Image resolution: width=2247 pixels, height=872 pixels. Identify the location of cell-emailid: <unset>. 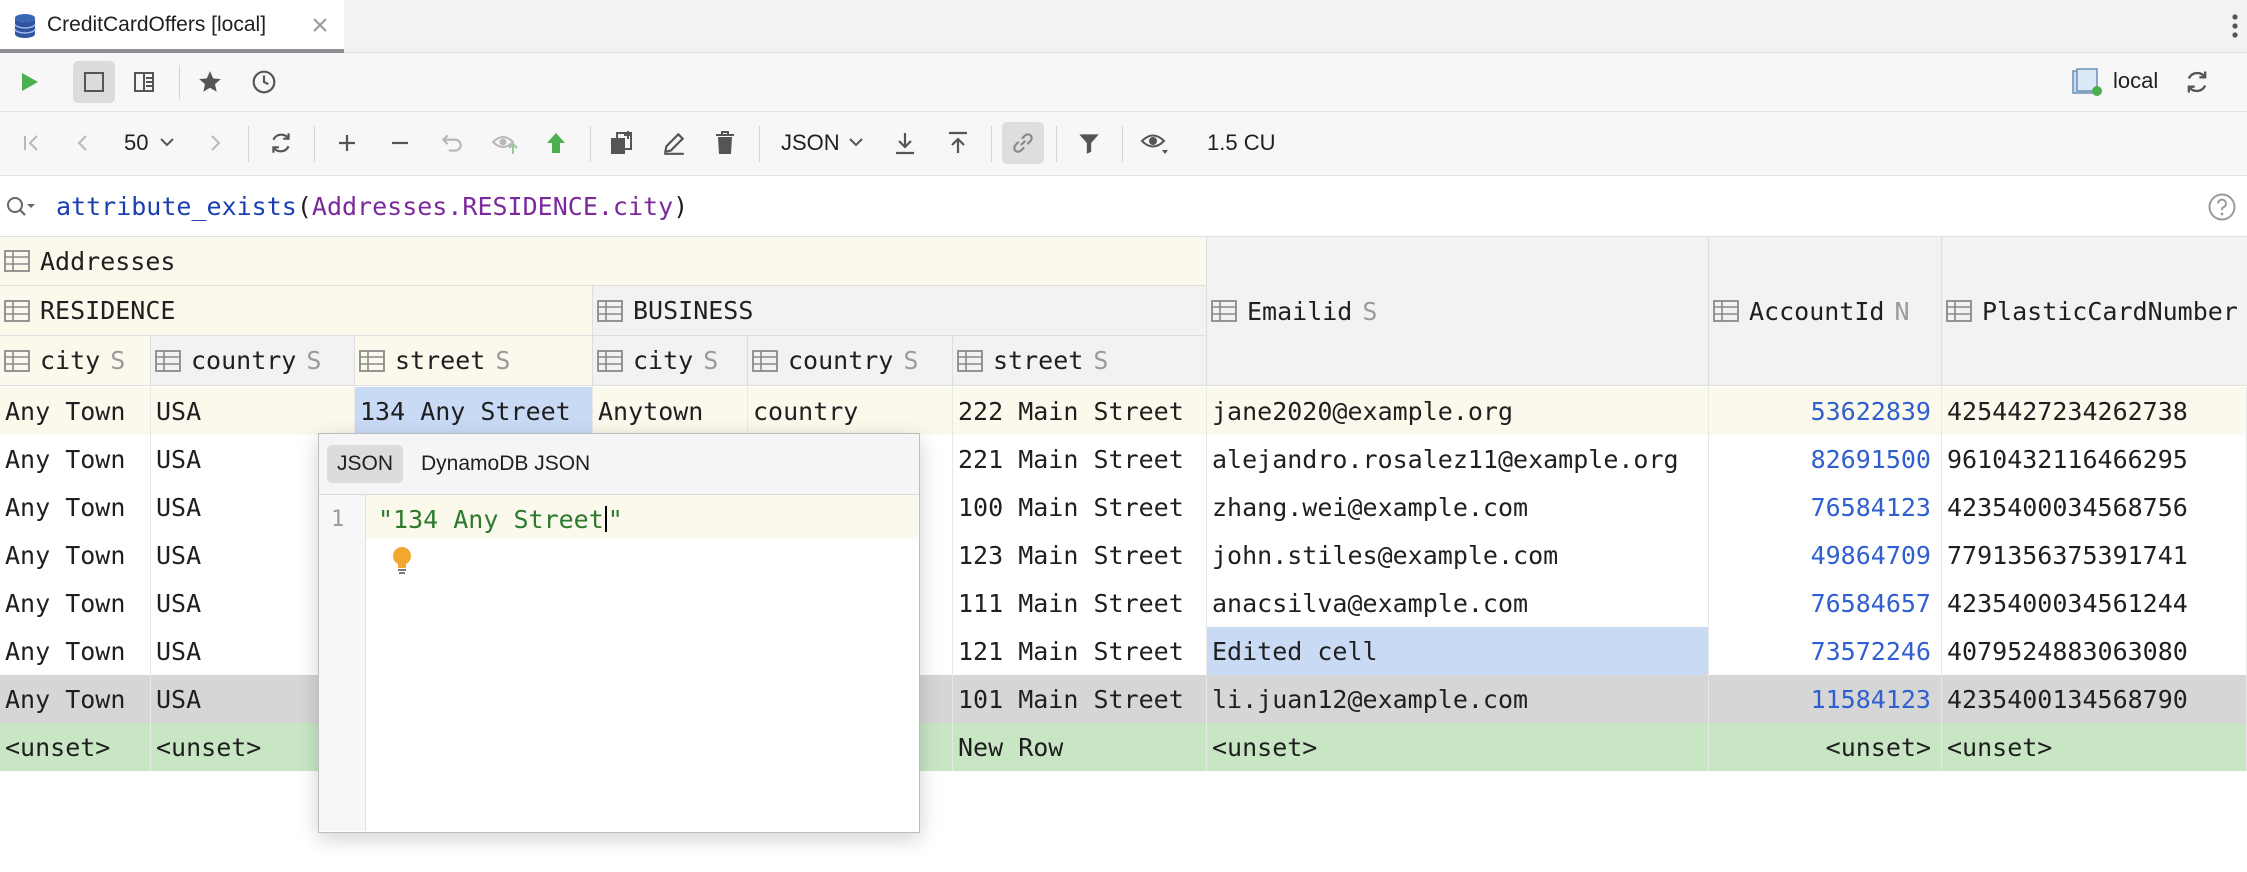
(1458, 747).